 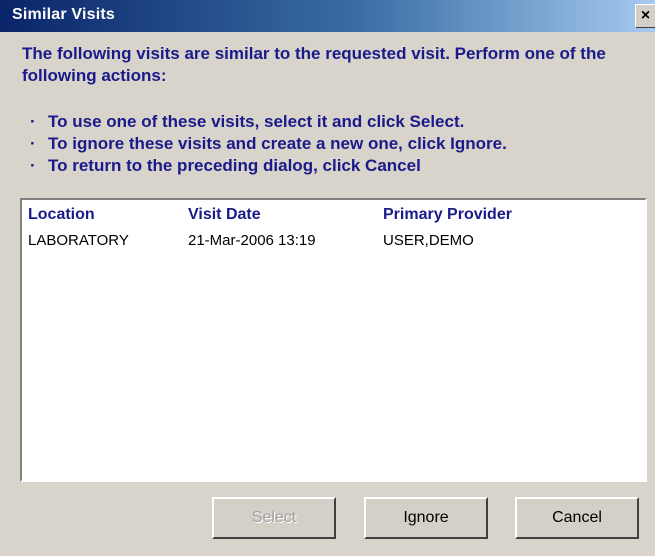 What do you see at coordinates (252, 240) in the screenshot?
I see `cell-visit-date: 21-Mar-2006 13:19` at bounding box center [252, 240].